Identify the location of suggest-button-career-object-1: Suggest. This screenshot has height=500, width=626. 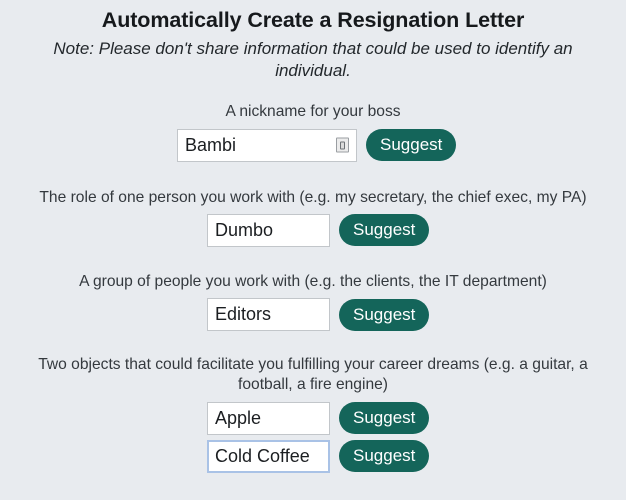
(384, 418).